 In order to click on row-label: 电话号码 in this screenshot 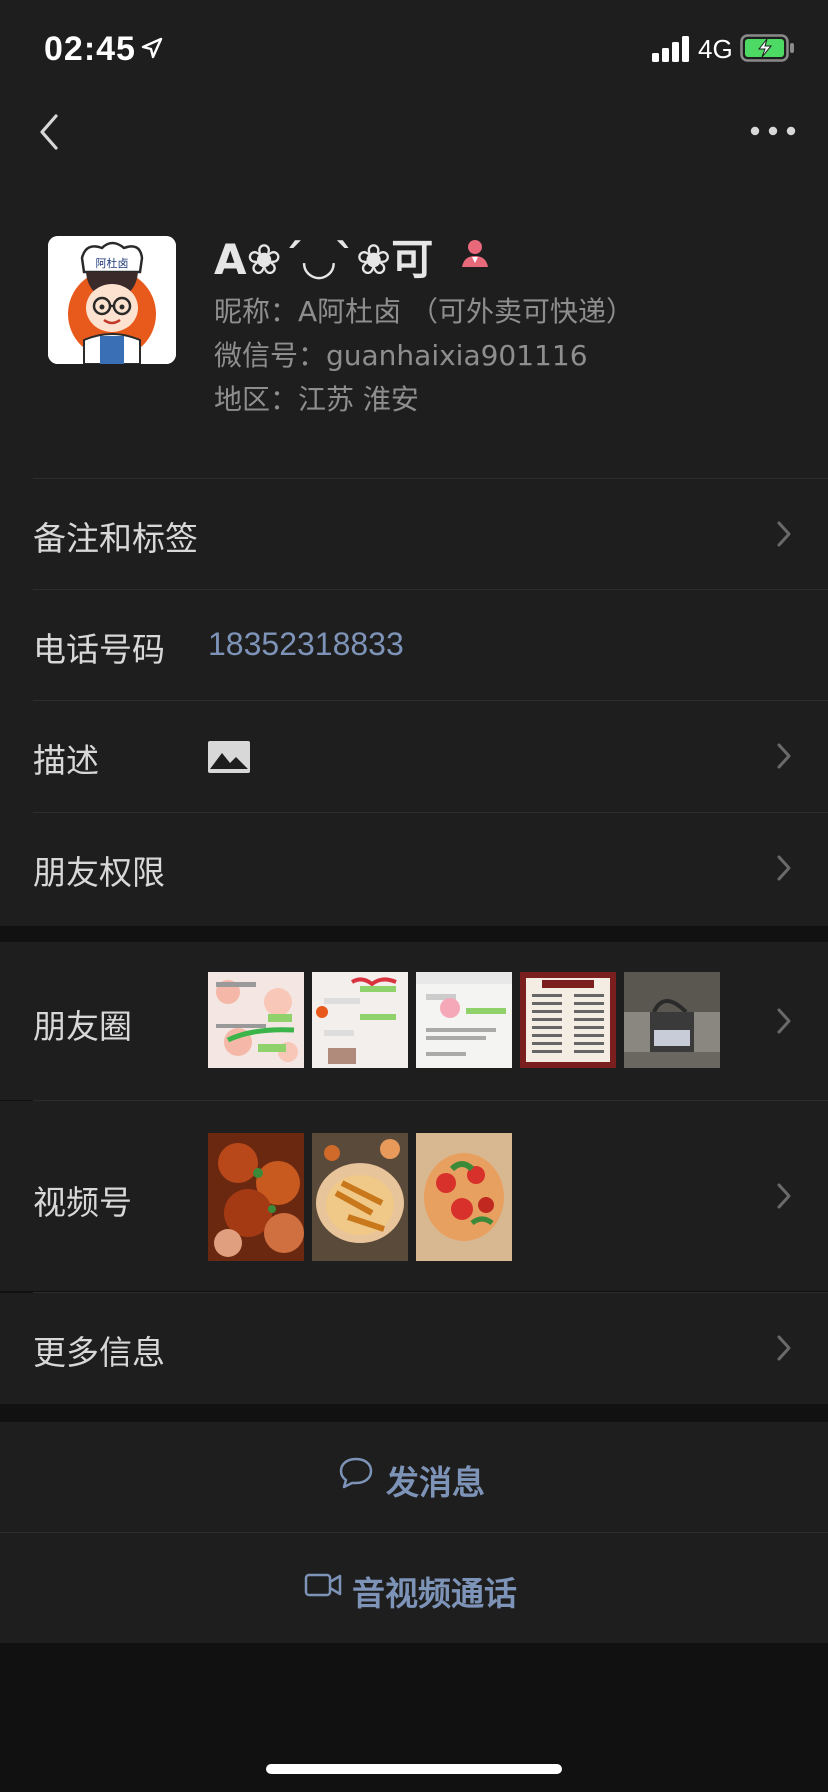, I will do `click(99, 649)`.